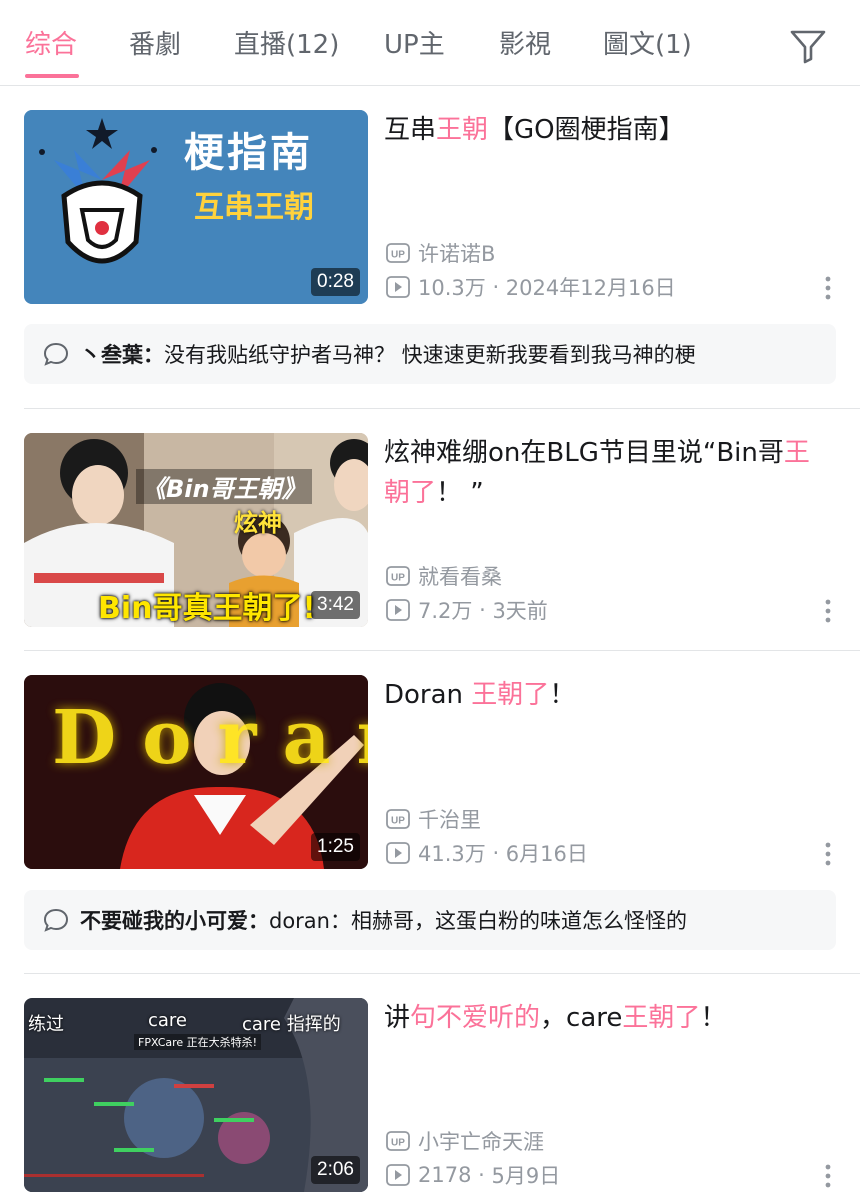 The height and width of the screenshot is (1203, 860). What do you see at coordinates (198, 1042) in the screenshot?
I see `thumbnail-killfeed-text: FPXCare 正在大杀特杀!` at bounding box center [198, 1042].